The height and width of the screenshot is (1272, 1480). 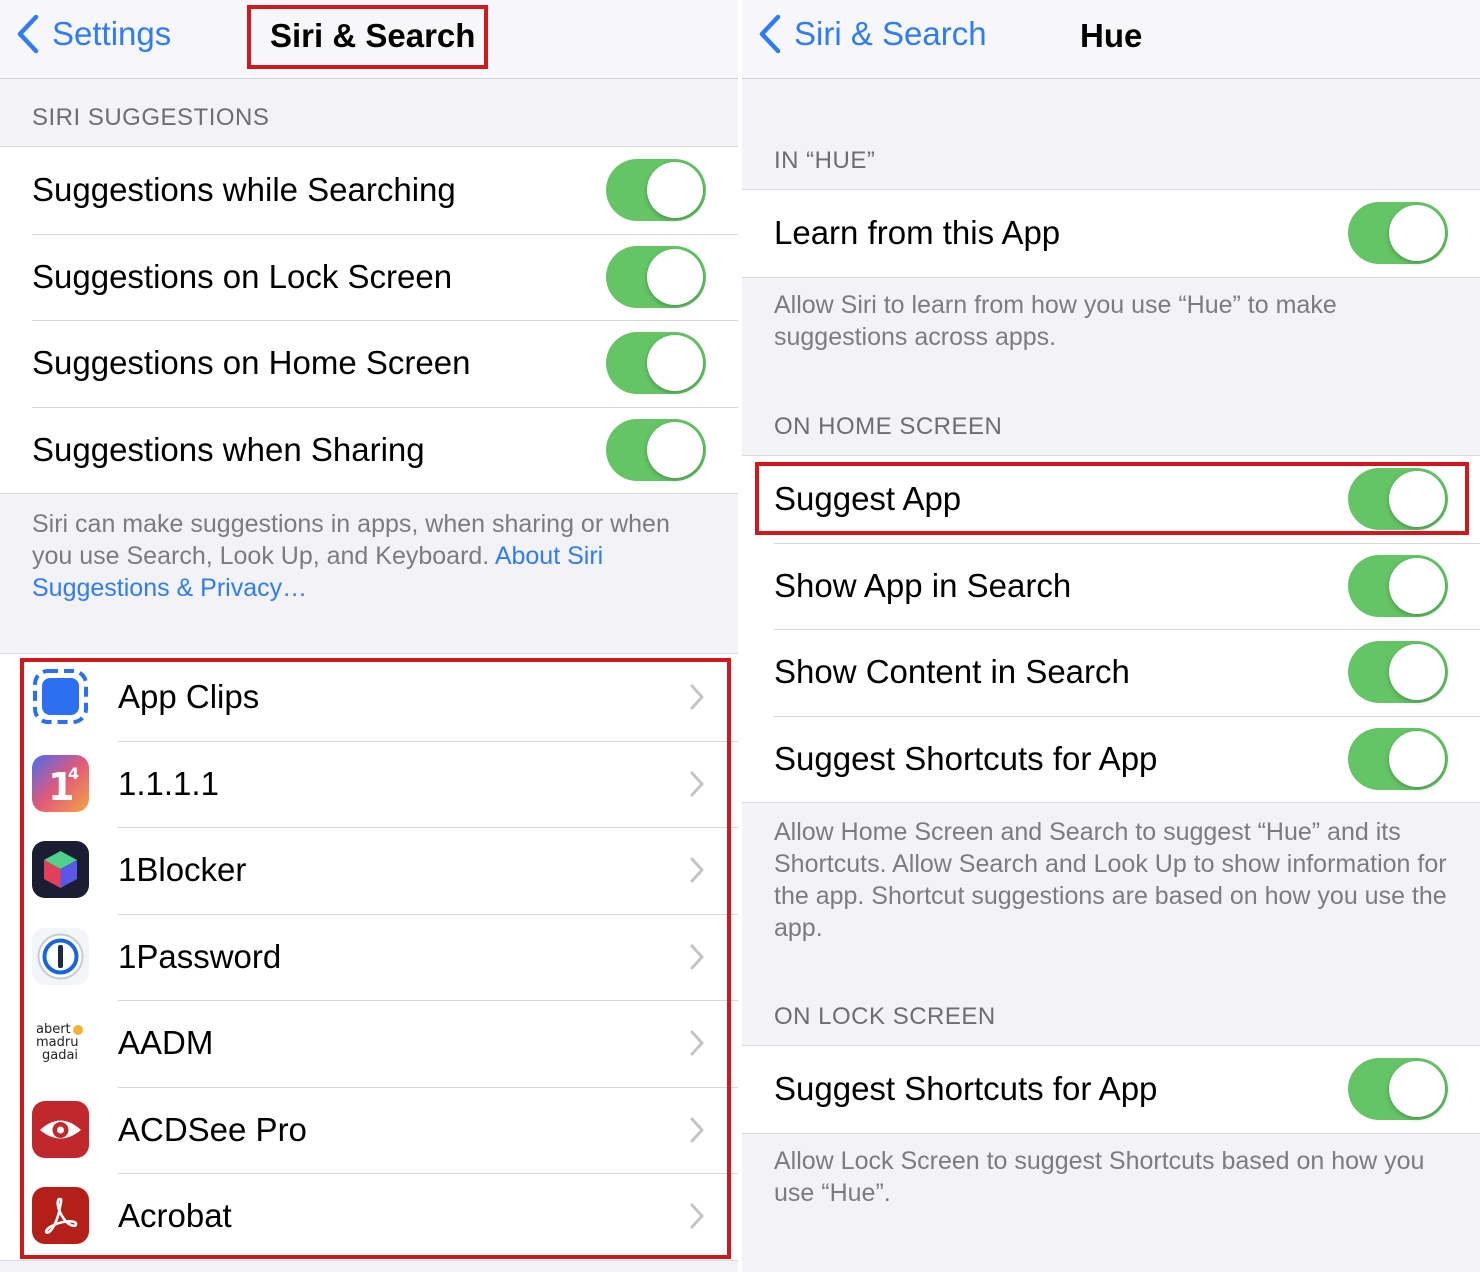 I want to click on page-title: Siri & Search, so click(x=373, y=35).